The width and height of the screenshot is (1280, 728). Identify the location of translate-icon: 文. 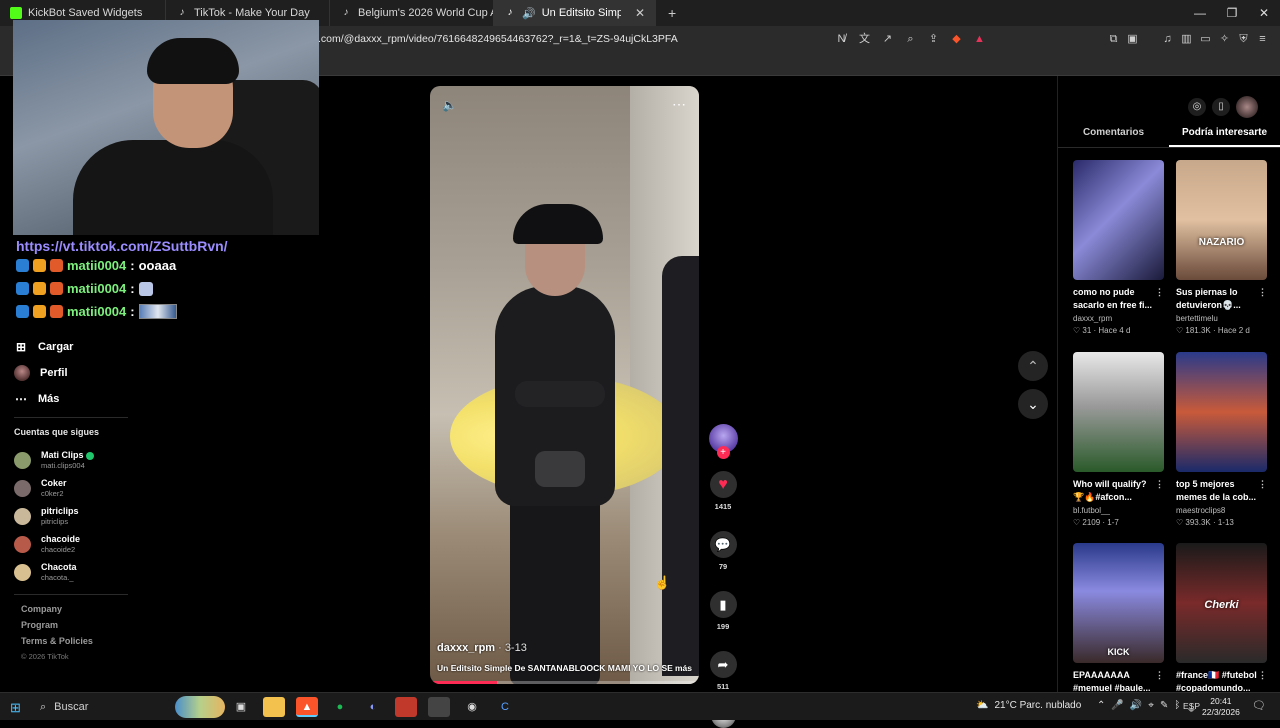
(864, 39).